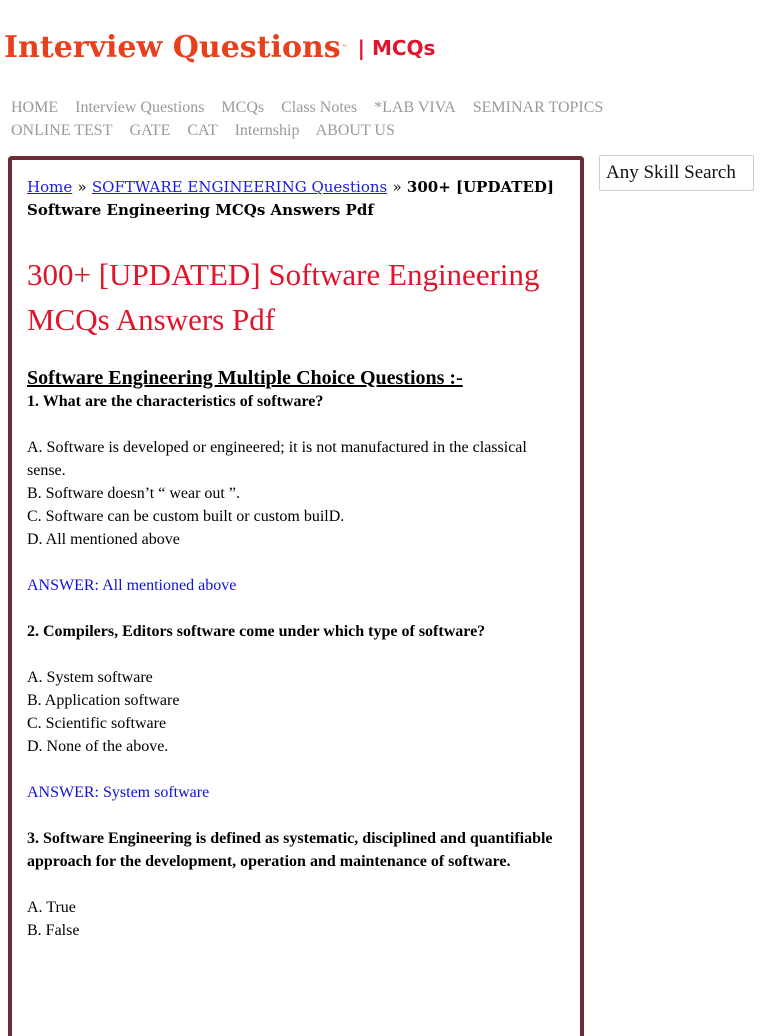 This screenshot has height=1036, width=768. I want to click on nav-mcqs: MCQs, so click(242, 107).